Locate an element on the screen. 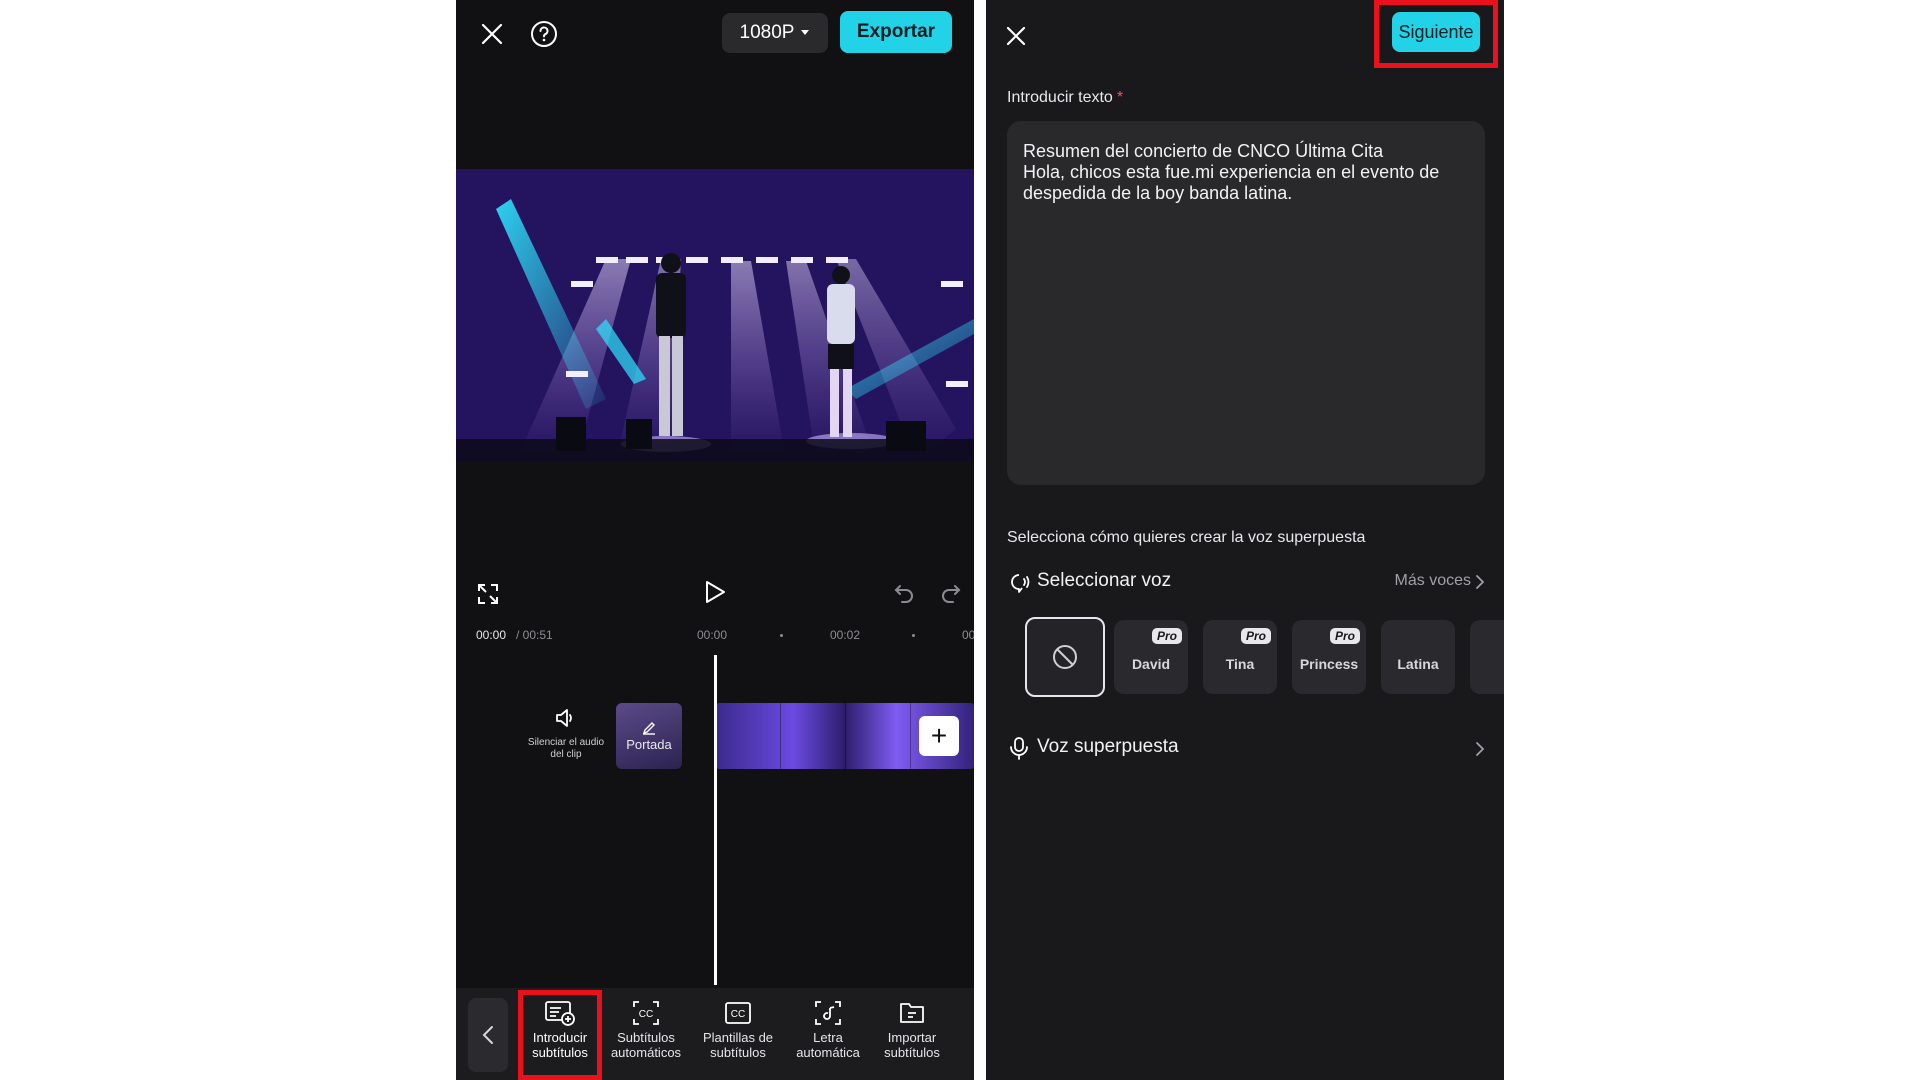  resolution-dropdown: 1080P is located at coordinates (775, 33).